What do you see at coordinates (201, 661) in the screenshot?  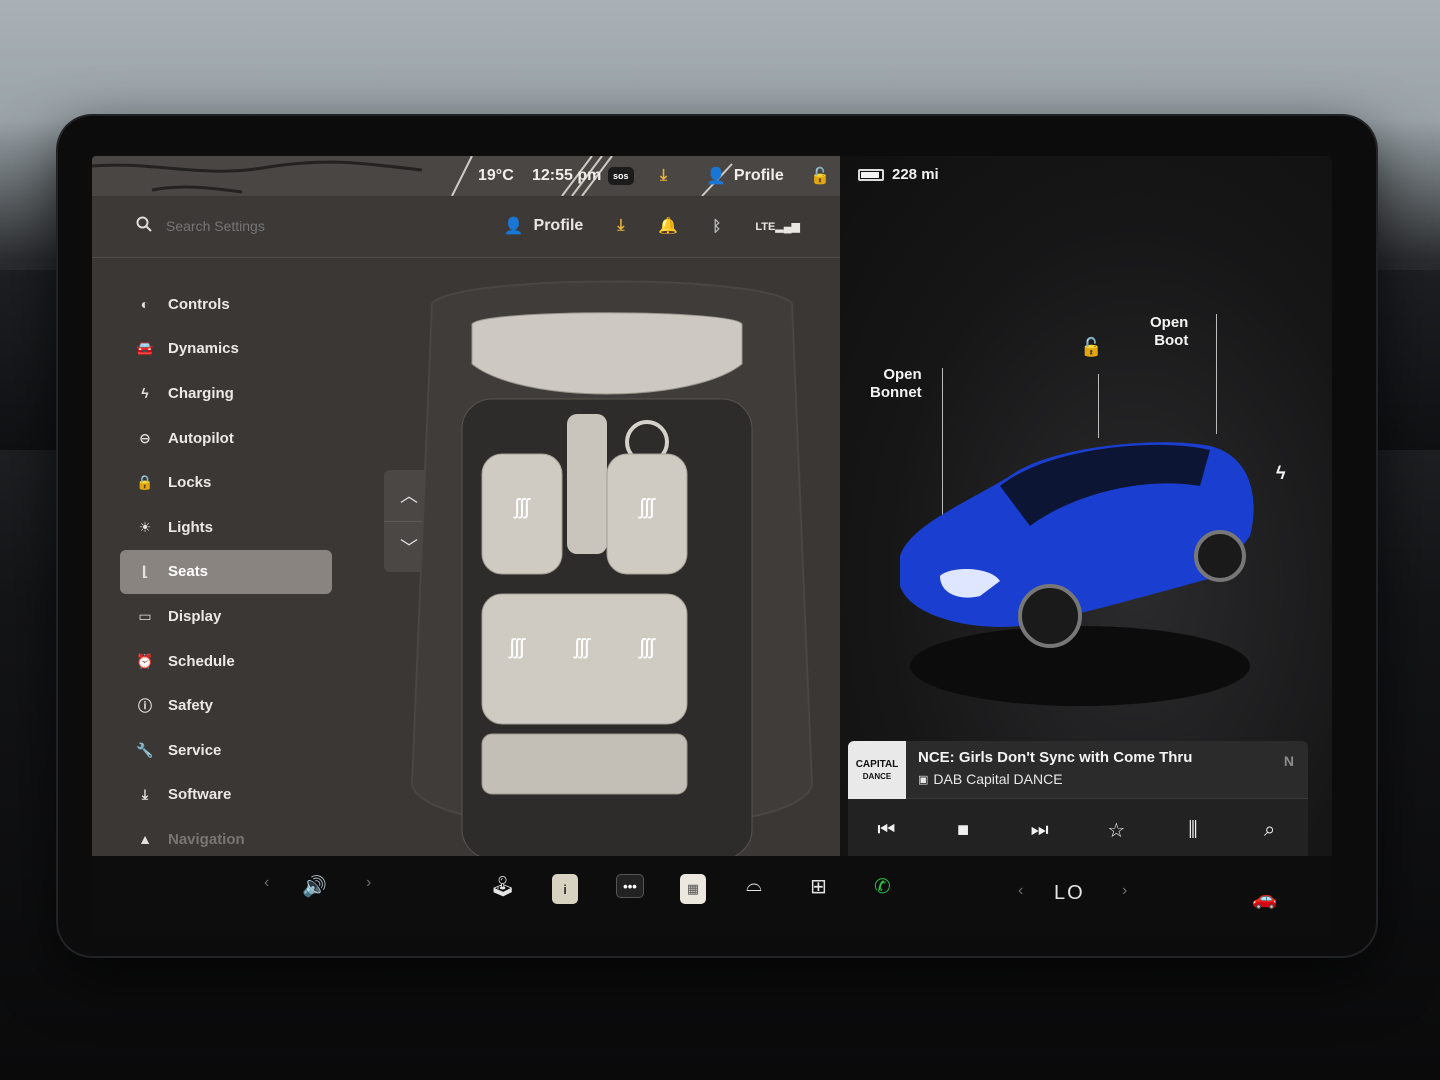 I see `menu-item-label: Schedule` at bounding box center [201, 661].